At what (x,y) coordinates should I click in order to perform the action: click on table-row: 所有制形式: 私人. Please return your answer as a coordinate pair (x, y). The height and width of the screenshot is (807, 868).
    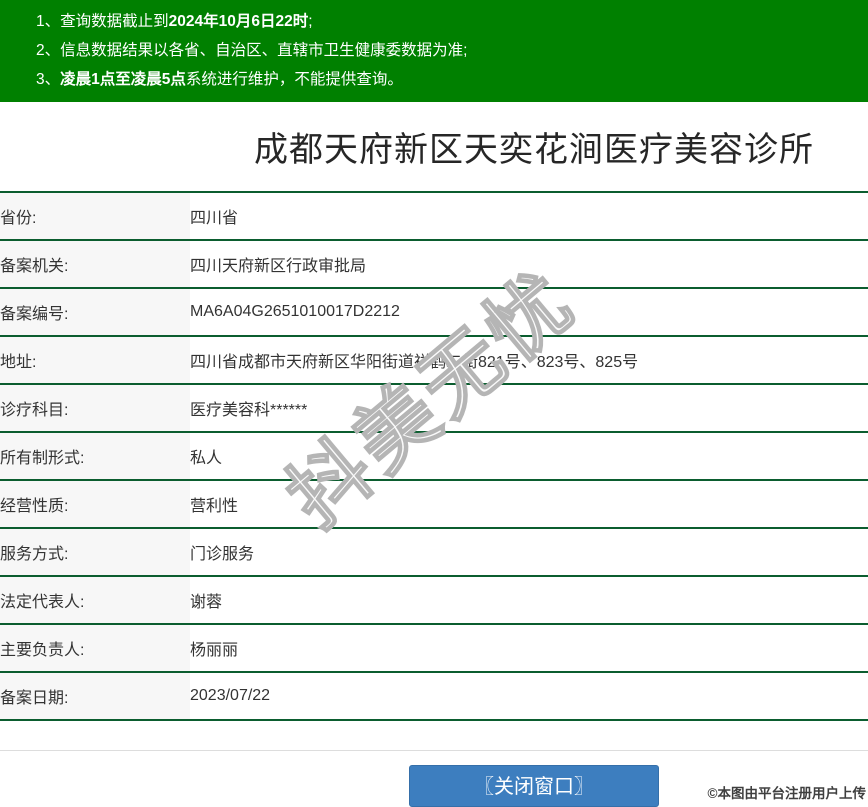
    Looking at the image, I should click on (434, 456).